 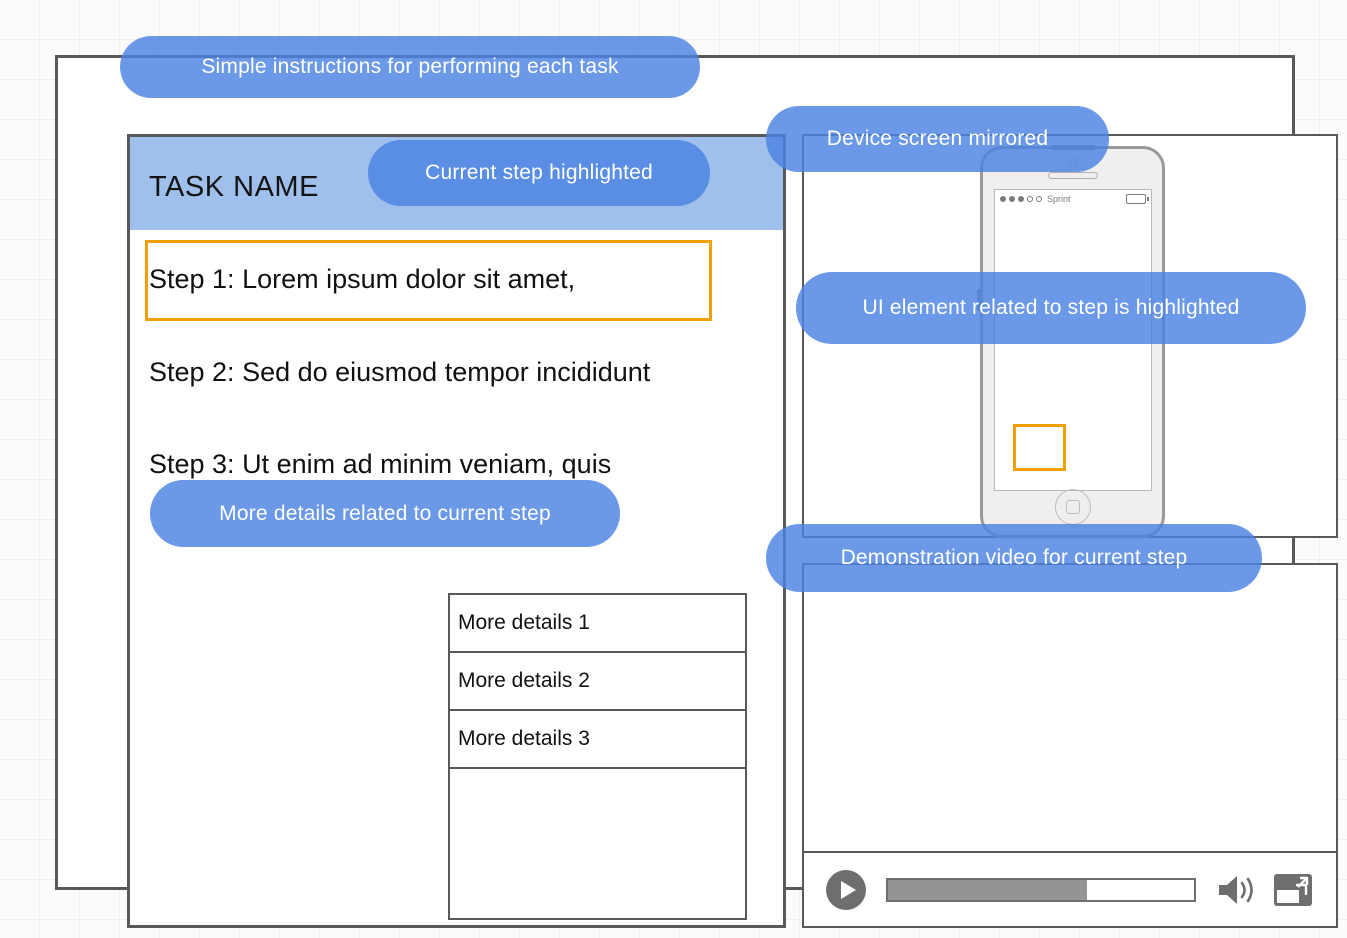 I want to click on step-item-2: Step 2: Sed do eiusmod tempor incididunt, so click(x=399, y=372).